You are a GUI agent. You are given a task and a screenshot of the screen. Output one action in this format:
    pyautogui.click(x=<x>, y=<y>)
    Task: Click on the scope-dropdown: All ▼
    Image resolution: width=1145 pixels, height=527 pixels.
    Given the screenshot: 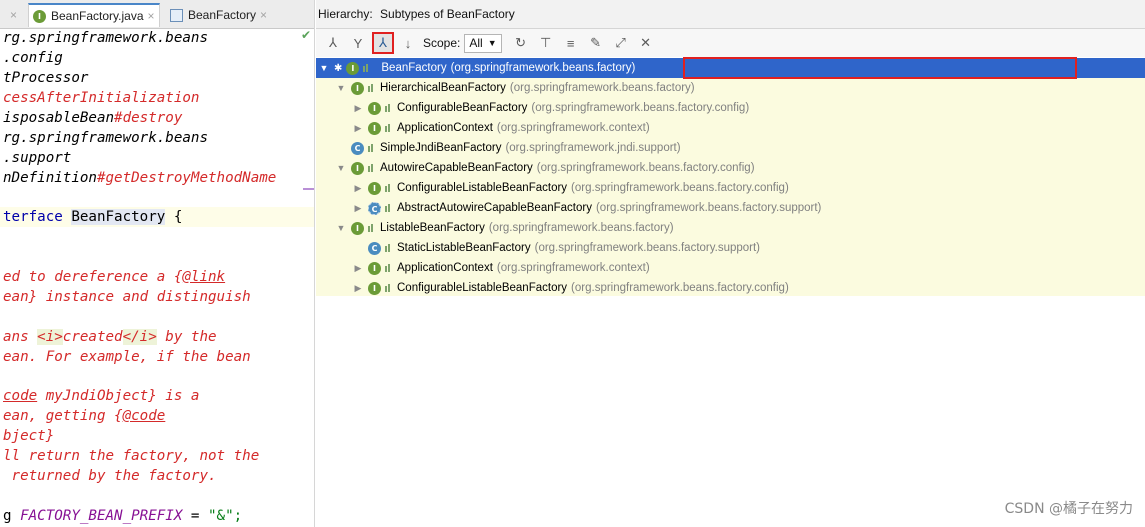 What is the action you would take?
    pyautogui.click(x=483, y=43)
    